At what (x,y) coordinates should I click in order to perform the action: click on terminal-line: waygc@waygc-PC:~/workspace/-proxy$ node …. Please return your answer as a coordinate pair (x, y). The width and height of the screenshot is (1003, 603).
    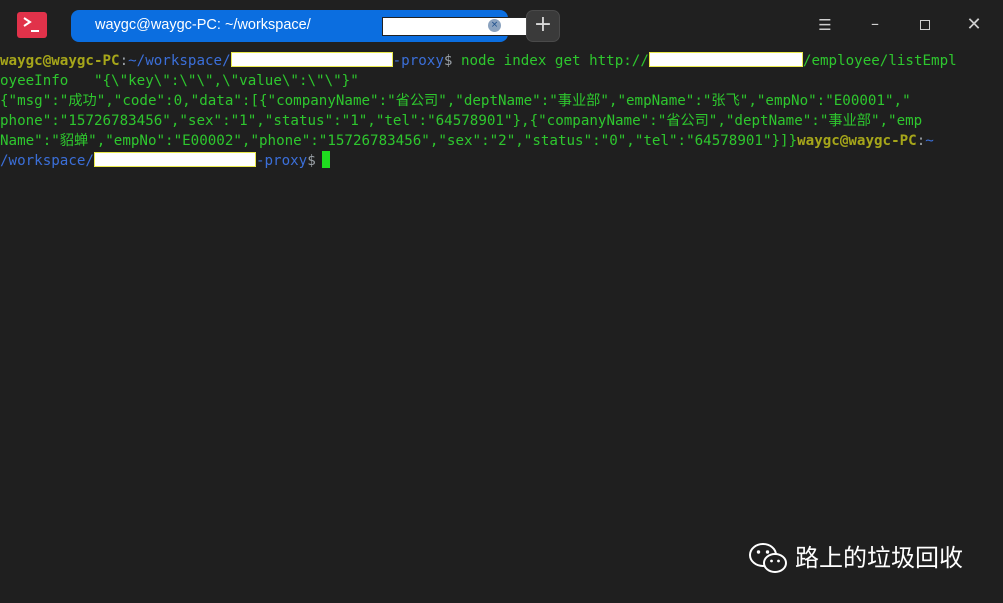
    Looking at the image, I should click on (478, 61).